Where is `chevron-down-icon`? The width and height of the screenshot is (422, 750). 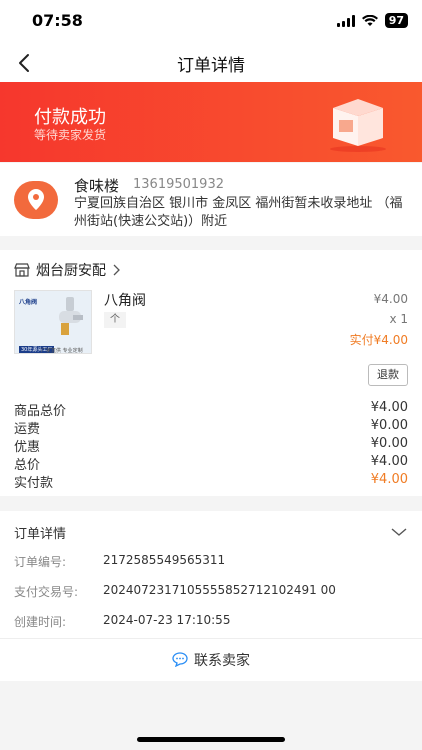 chevron-down-icon is located at coordinates (399, 532).